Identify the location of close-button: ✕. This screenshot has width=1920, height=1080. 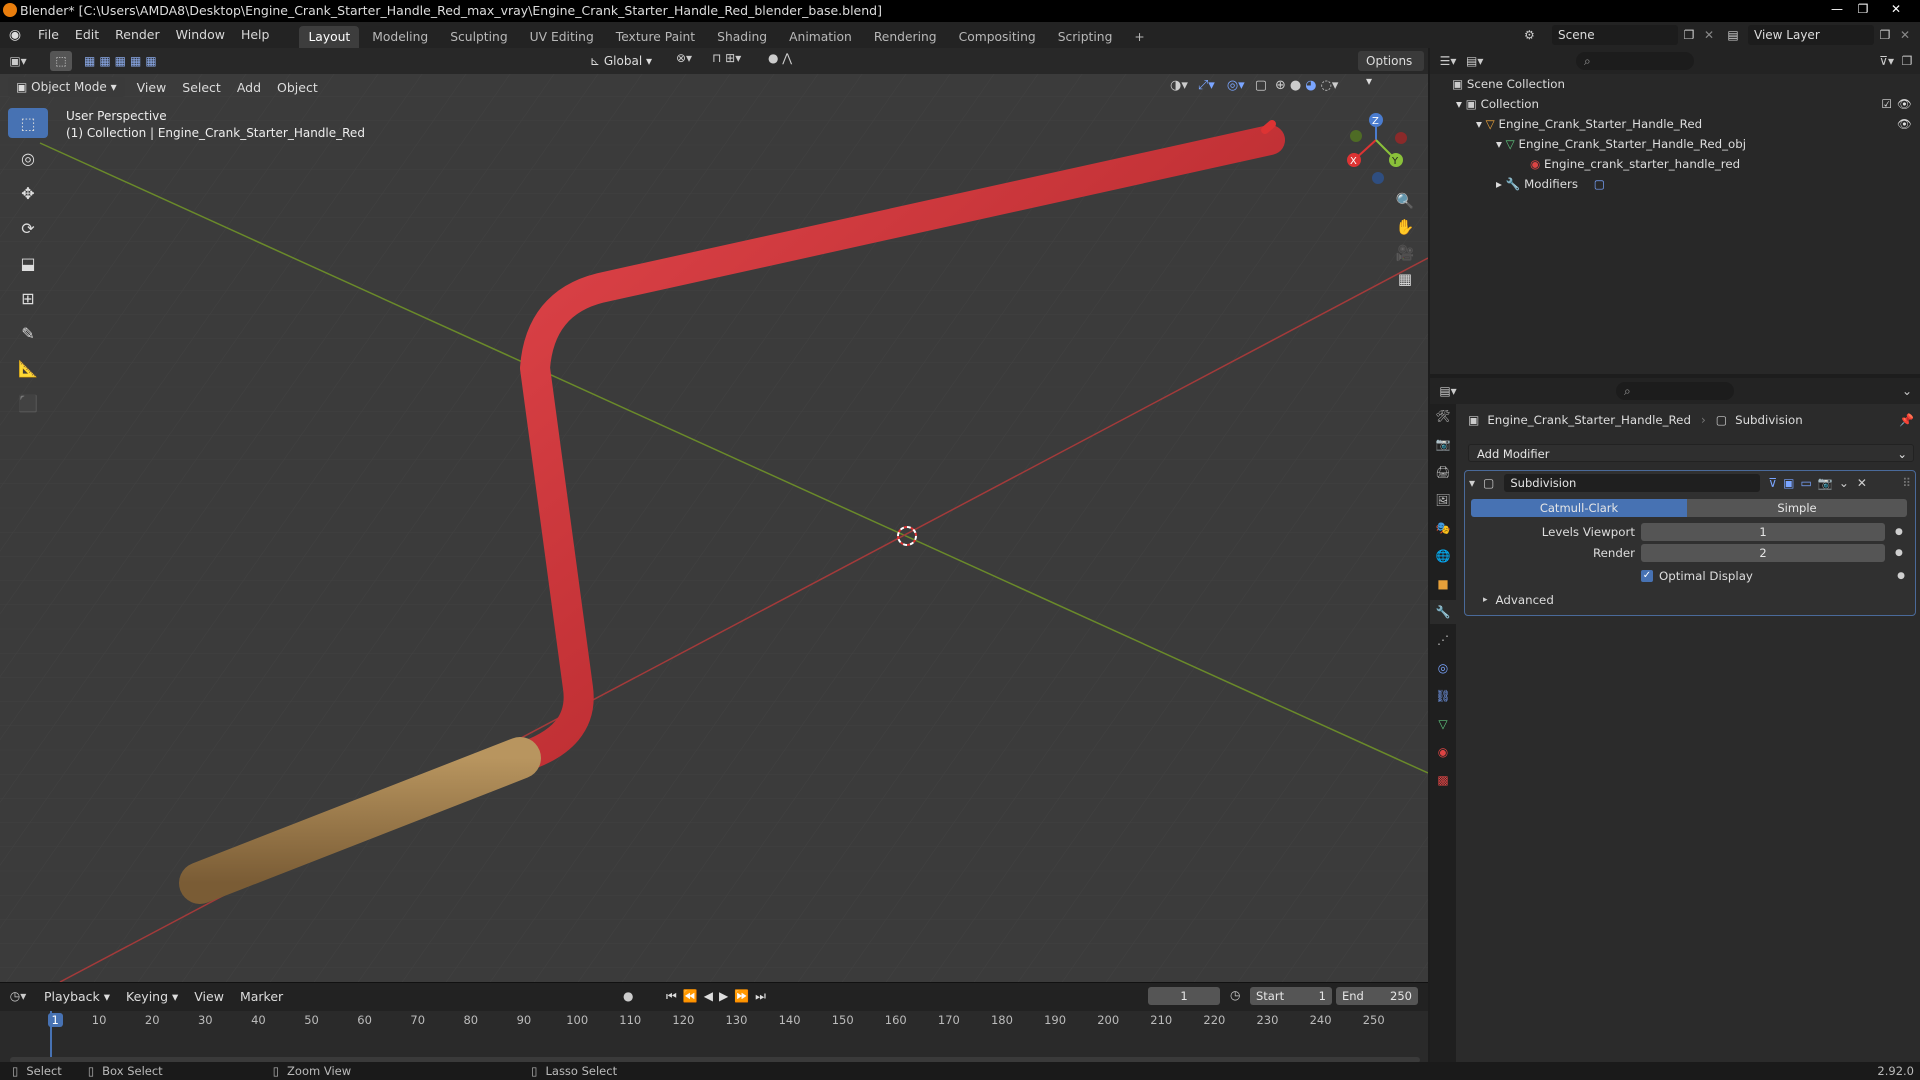
(1896, 11).